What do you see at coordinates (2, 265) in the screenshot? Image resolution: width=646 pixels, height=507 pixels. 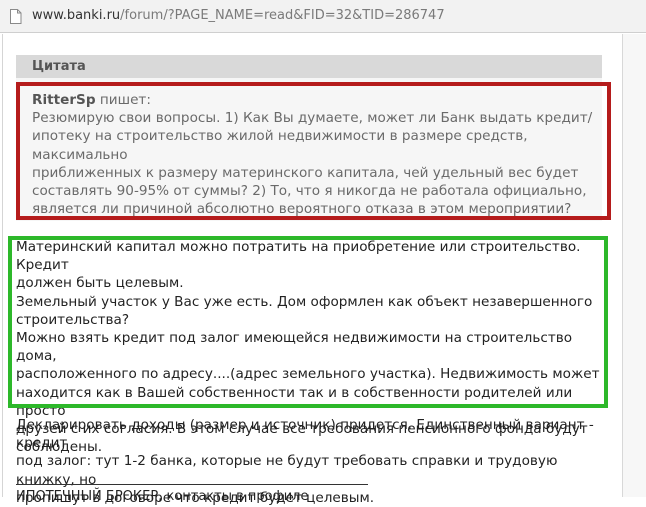 I see `page-left-border` at bounding box center [2, 265].